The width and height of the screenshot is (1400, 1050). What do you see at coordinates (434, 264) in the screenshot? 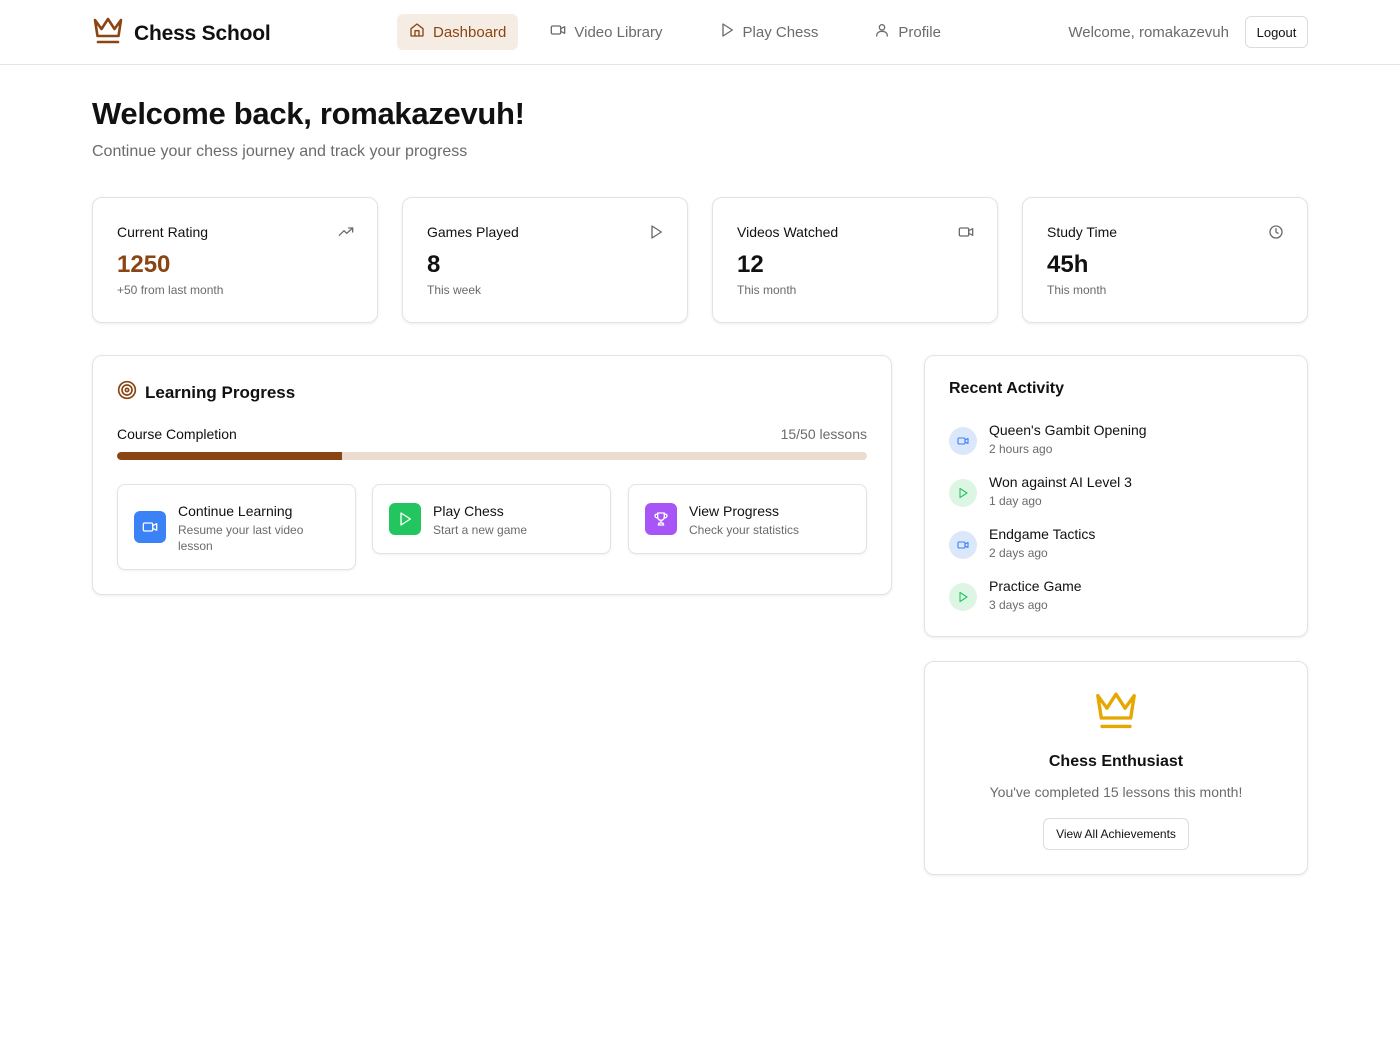
I see `stat-value: 8` at bounding box center [434, 264].